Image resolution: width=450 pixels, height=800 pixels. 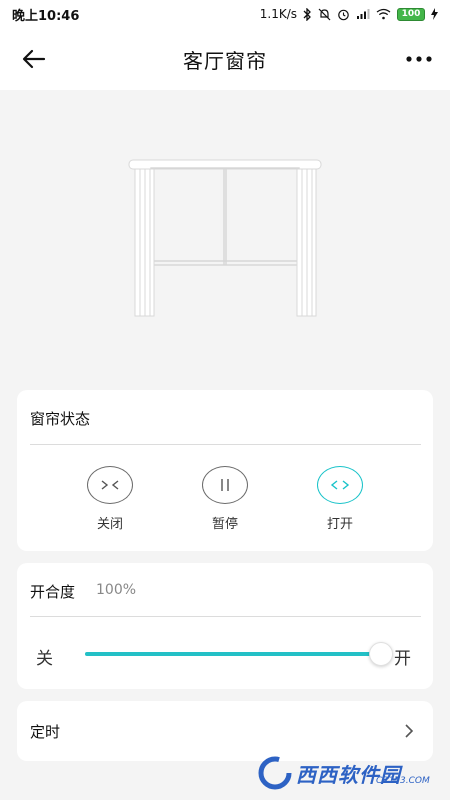 I want to click on alarm-icon, so click(x=343, y=14).